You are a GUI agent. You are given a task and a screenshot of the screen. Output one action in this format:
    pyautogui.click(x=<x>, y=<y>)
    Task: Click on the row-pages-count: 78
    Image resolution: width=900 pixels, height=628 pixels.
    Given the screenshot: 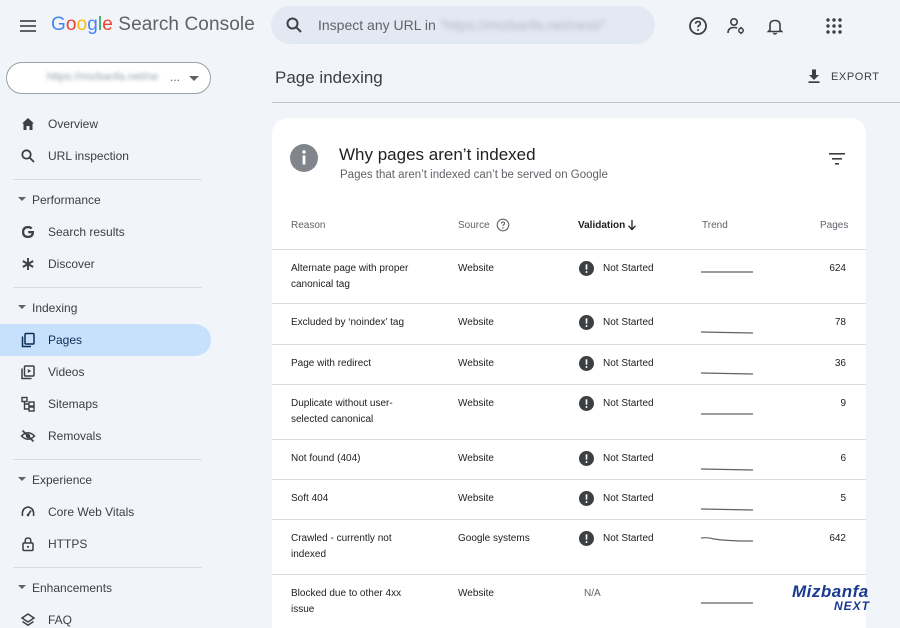 What is the action you would take?
    pyautogui.click(x=840, y=322)
    